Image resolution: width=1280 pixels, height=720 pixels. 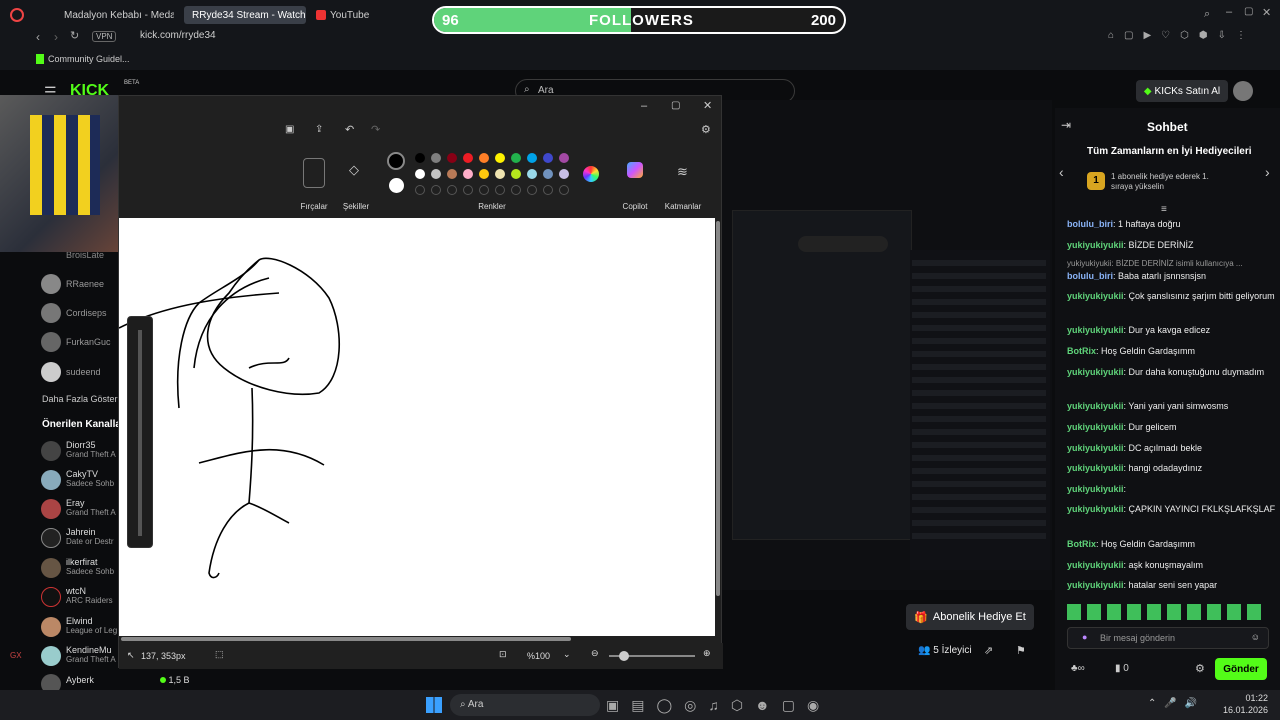 What do you see at coordinates (89, 595) in the screenshot?
I see `recommended-channel: wtcN ARC Raiders` at bounding box center [89, 595].